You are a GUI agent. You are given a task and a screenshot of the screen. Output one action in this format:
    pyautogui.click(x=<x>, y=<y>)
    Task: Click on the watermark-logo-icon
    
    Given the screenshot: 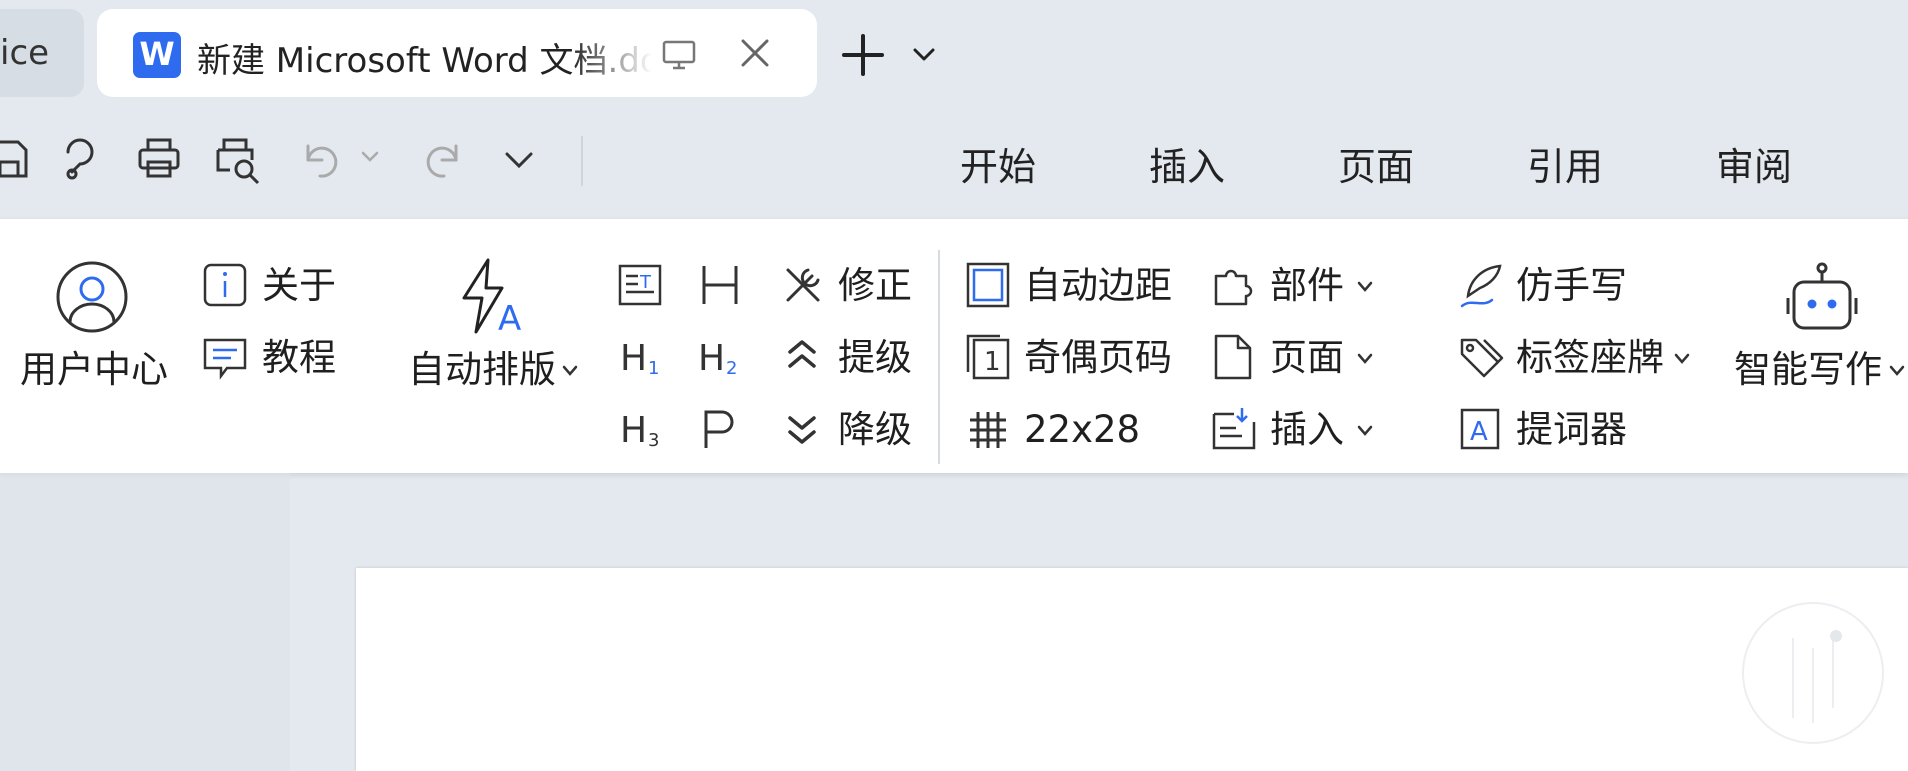 What is the action you would take?
    pyautogui.click(x=1813, y=673)
    